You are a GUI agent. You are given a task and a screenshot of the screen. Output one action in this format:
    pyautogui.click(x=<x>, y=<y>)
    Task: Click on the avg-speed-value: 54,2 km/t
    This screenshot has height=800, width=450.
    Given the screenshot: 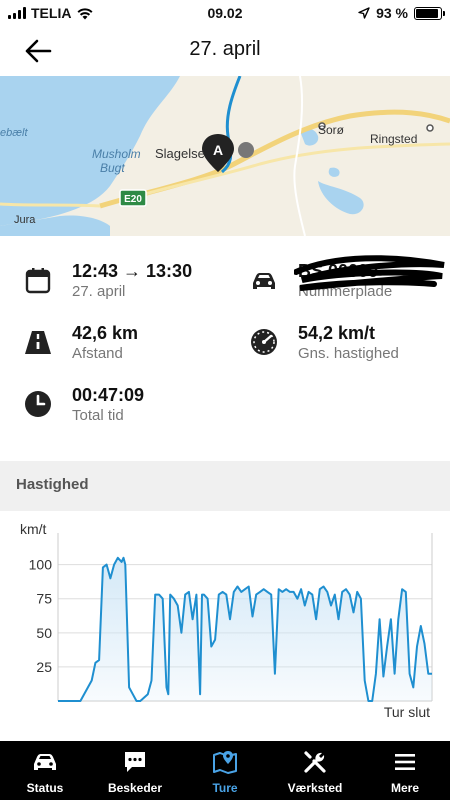 What is the action you would take?
    pyautogui.click(x=337, y=333)
    